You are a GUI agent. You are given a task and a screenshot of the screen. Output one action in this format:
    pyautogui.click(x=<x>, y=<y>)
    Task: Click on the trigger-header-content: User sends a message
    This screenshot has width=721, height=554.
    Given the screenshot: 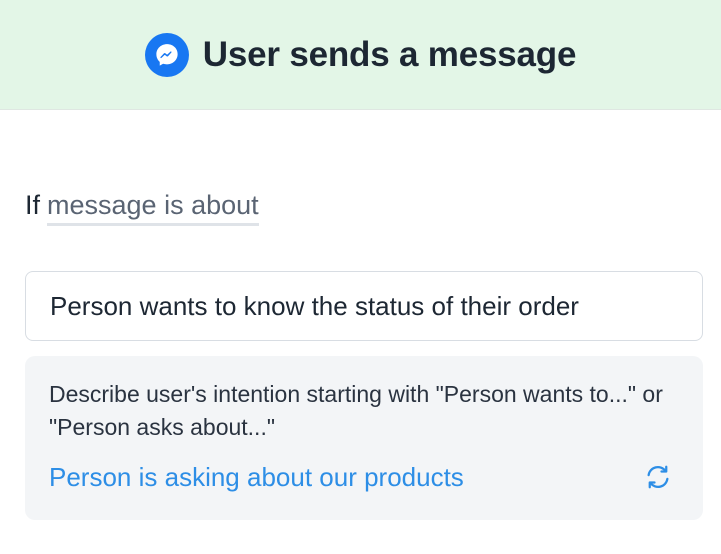 What is the action you would take?
    pyautogui.click(x=360, y=54)
    